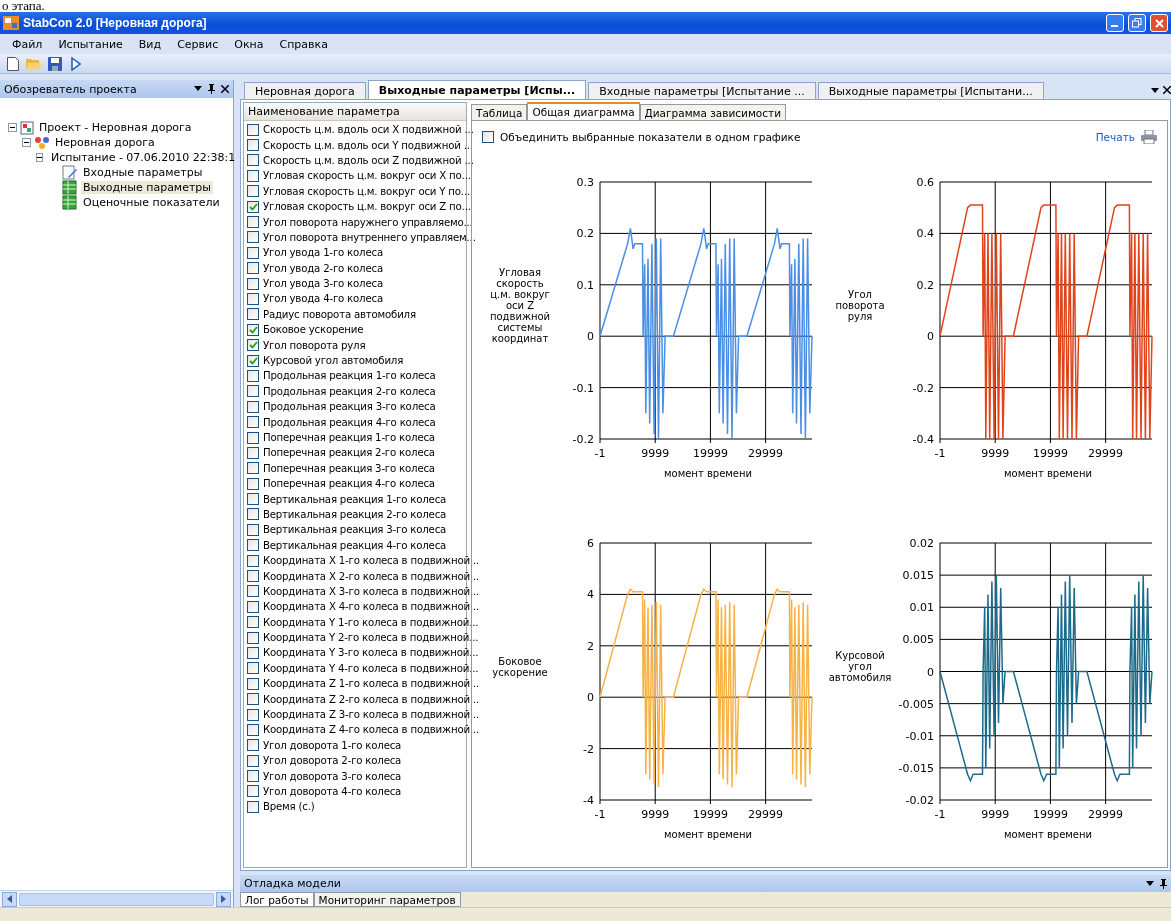  Describe the element at coordinates (925, 234) in the screenshot. I see `axis-tick-label: 0.4` at that location.